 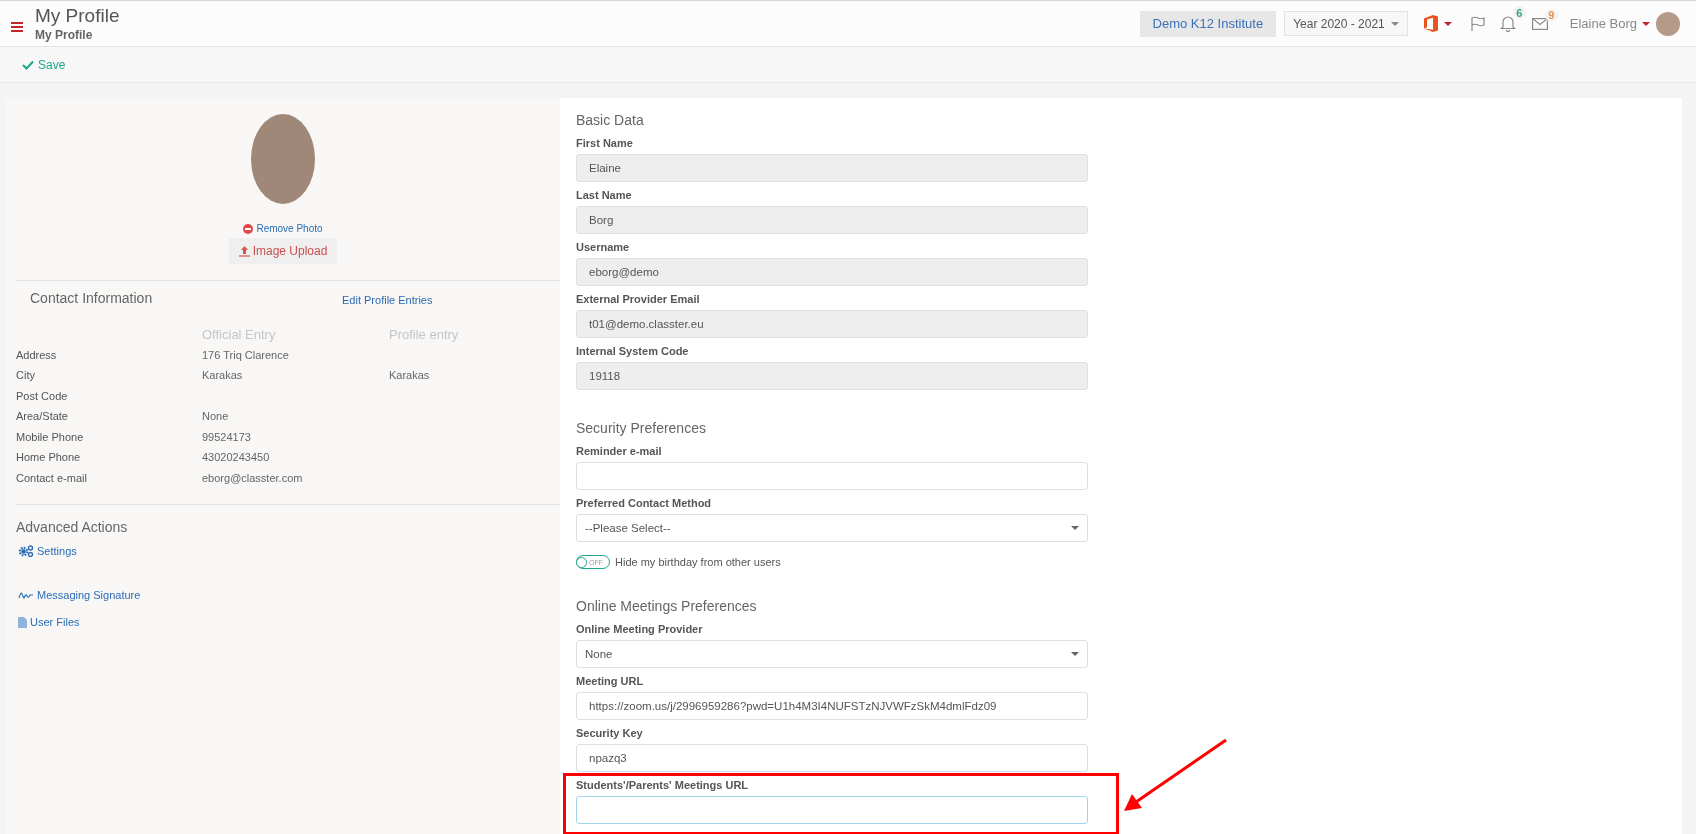 What do you see at coordinates (610, 120) in the screenshot?
I see `section-heading: Basic Data` at bounding box center [610, 120].